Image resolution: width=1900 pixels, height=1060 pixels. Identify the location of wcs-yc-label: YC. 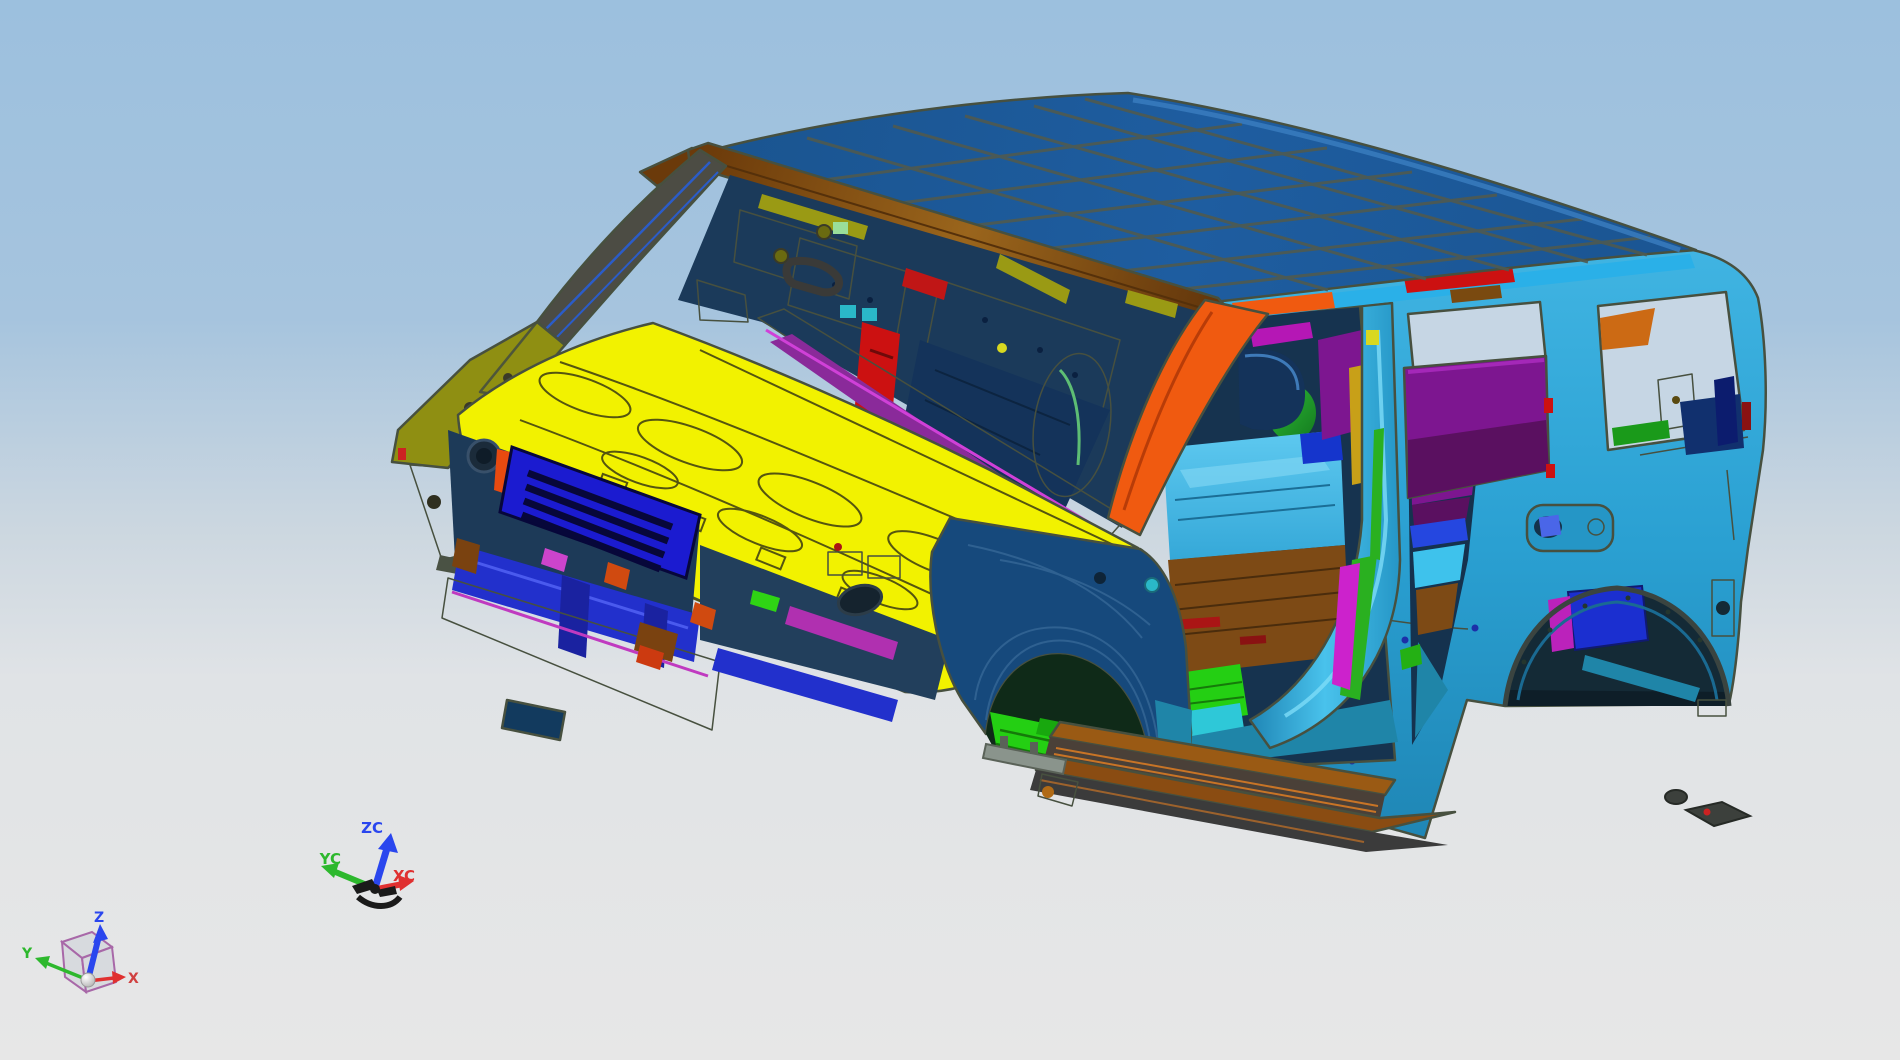
(330, 859).